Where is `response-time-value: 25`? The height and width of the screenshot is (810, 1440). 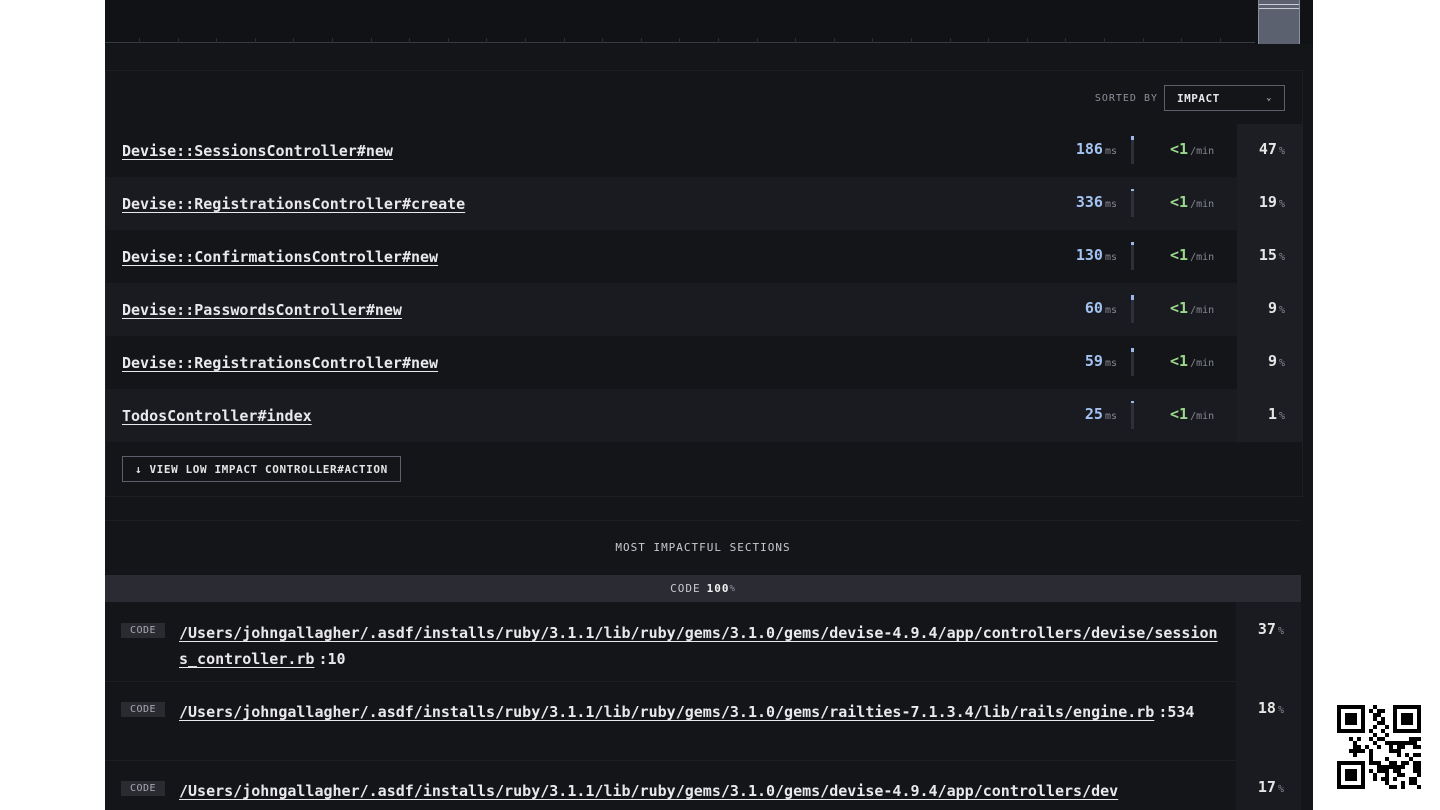 response-time-value: 25 is located at coordinates (1093, 414).